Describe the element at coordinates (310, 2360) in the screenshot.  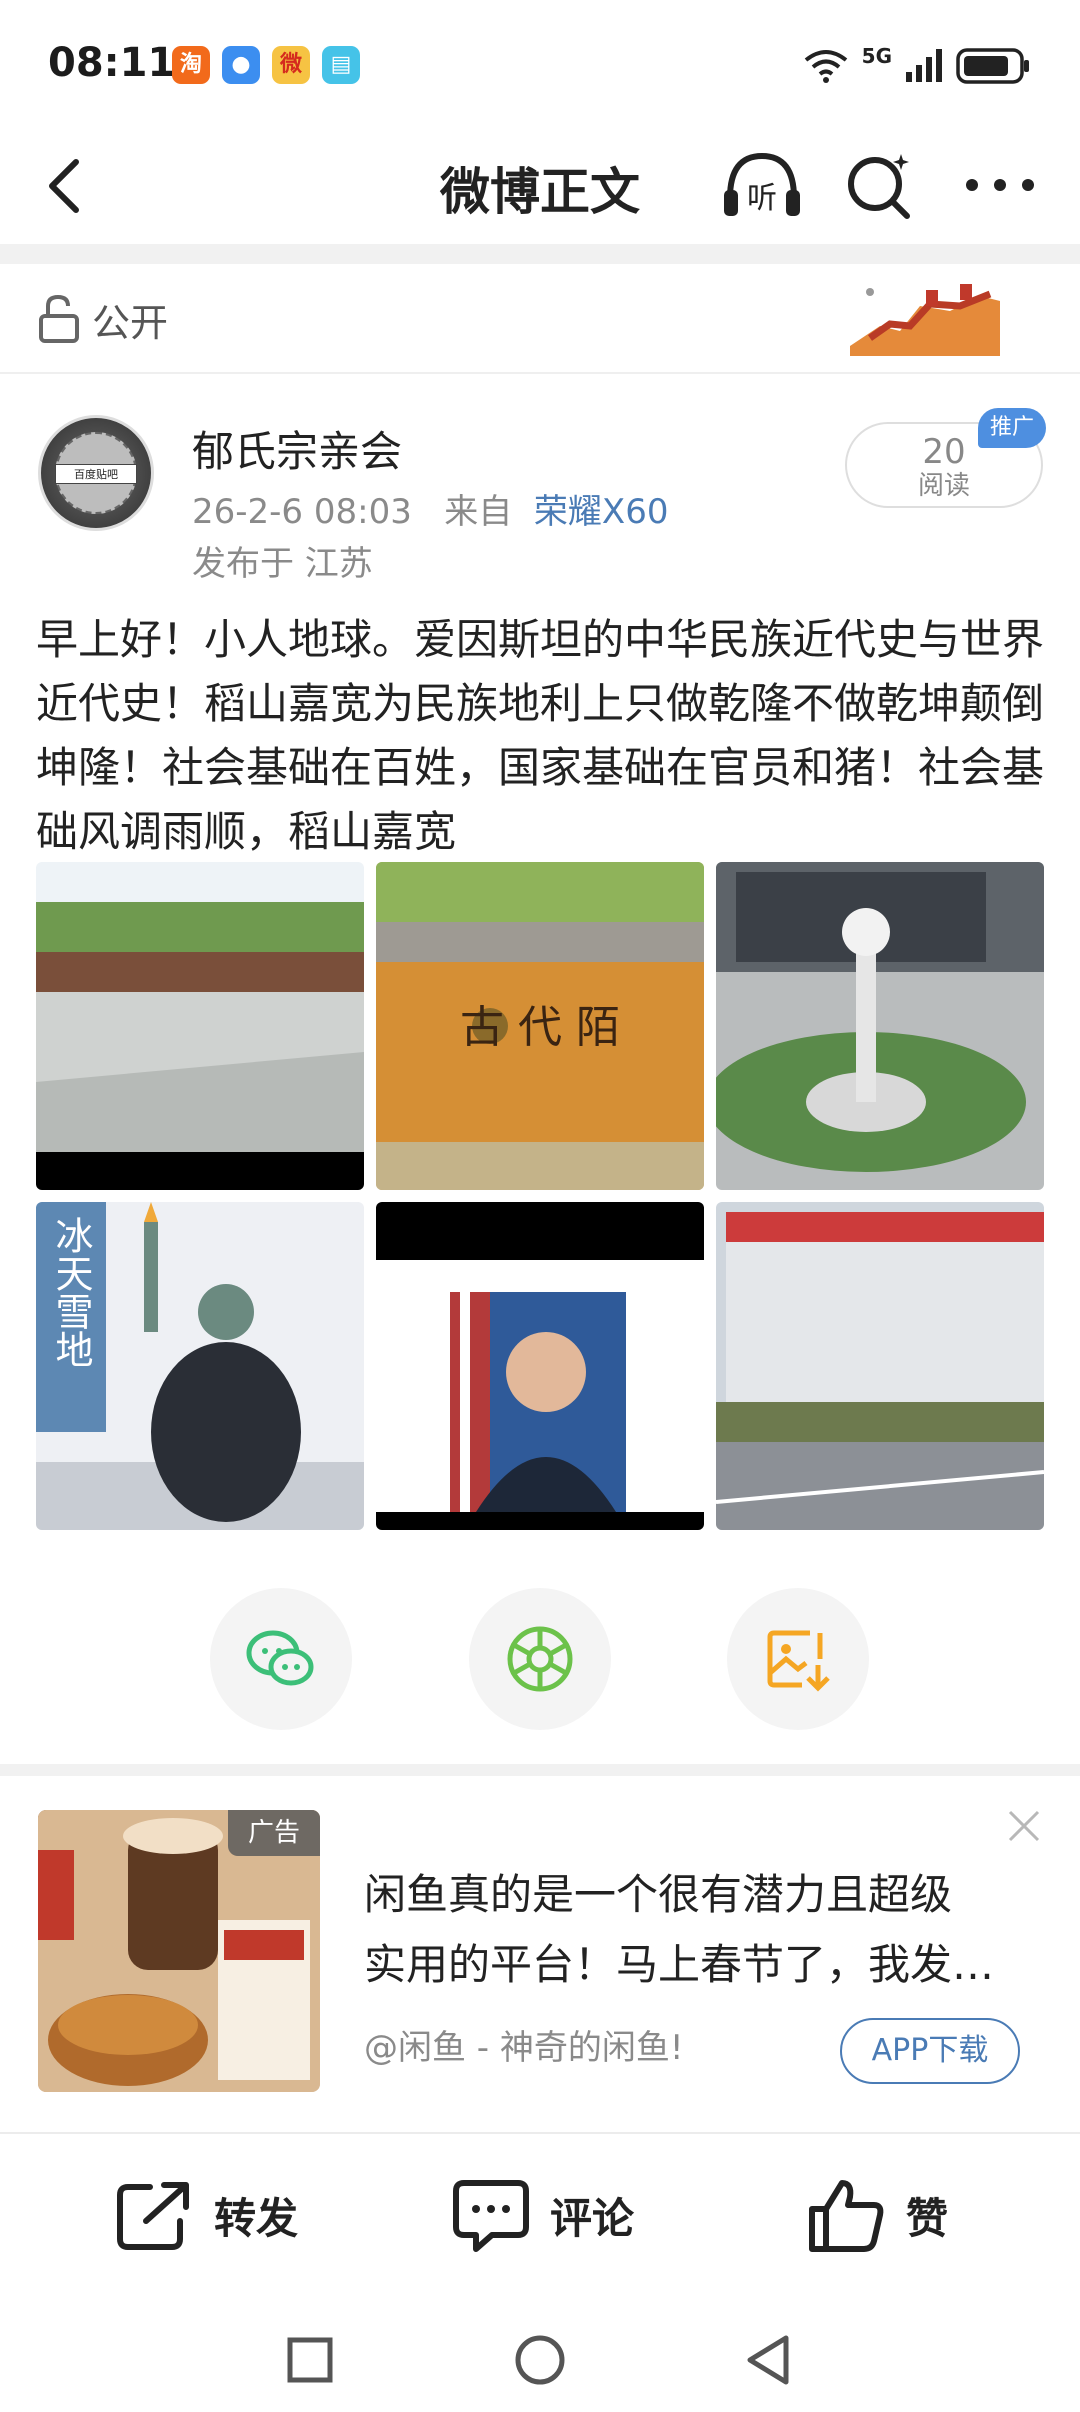
I see `recent-apps-icon` at that location.